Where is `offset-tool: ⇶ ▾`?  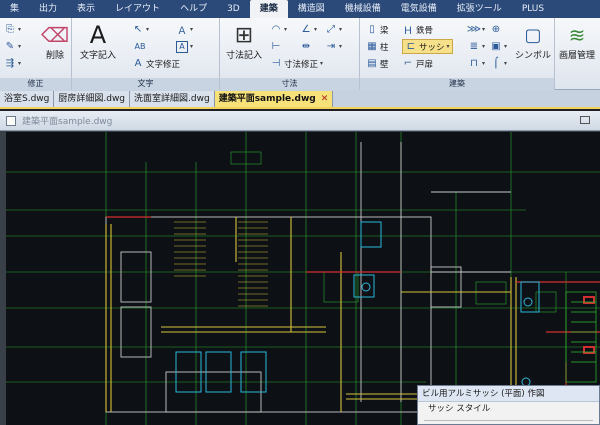 offset-tool: ⇶ ▾ is located at coordinates (12, 63).